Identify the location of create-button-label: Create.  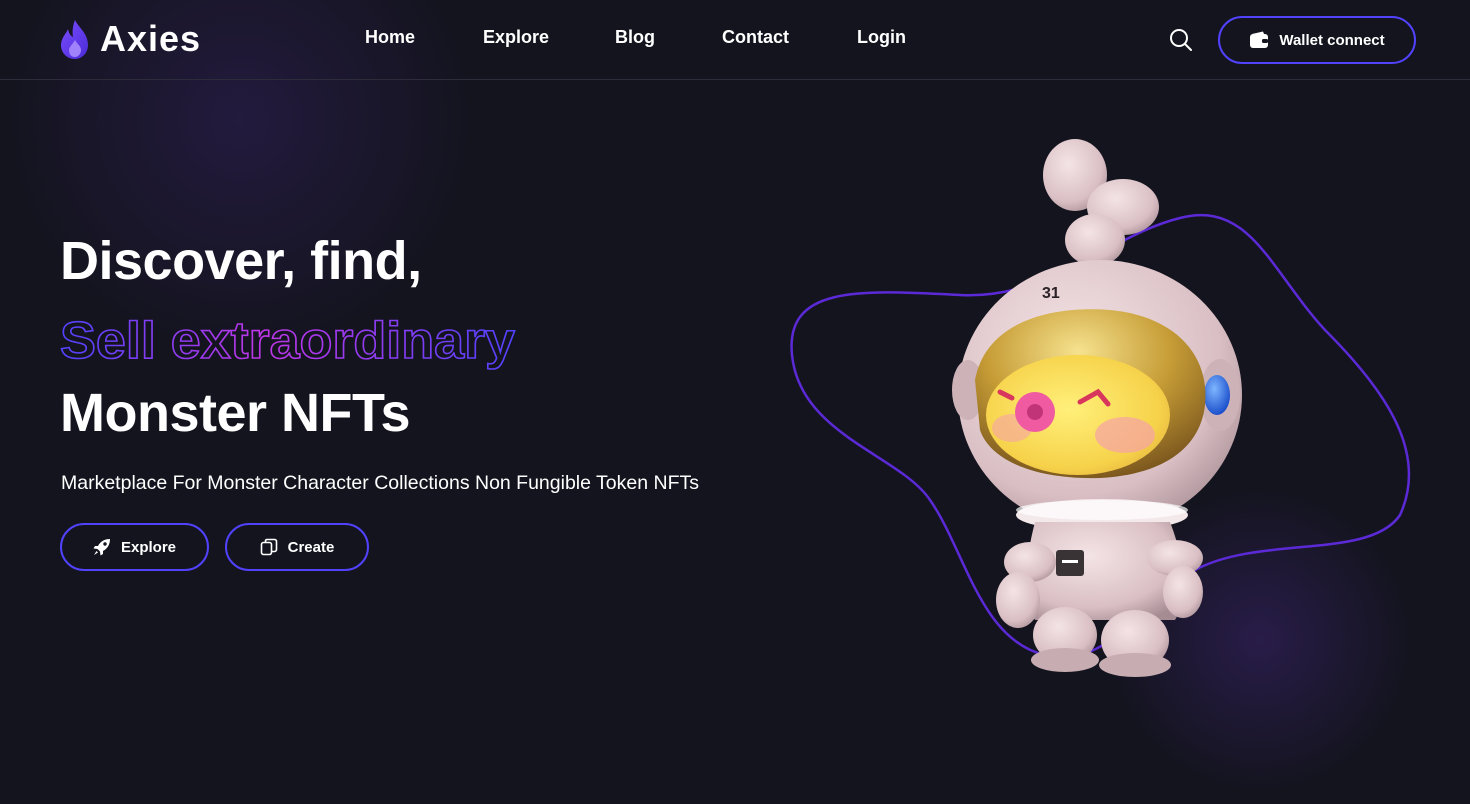
(311, 547).